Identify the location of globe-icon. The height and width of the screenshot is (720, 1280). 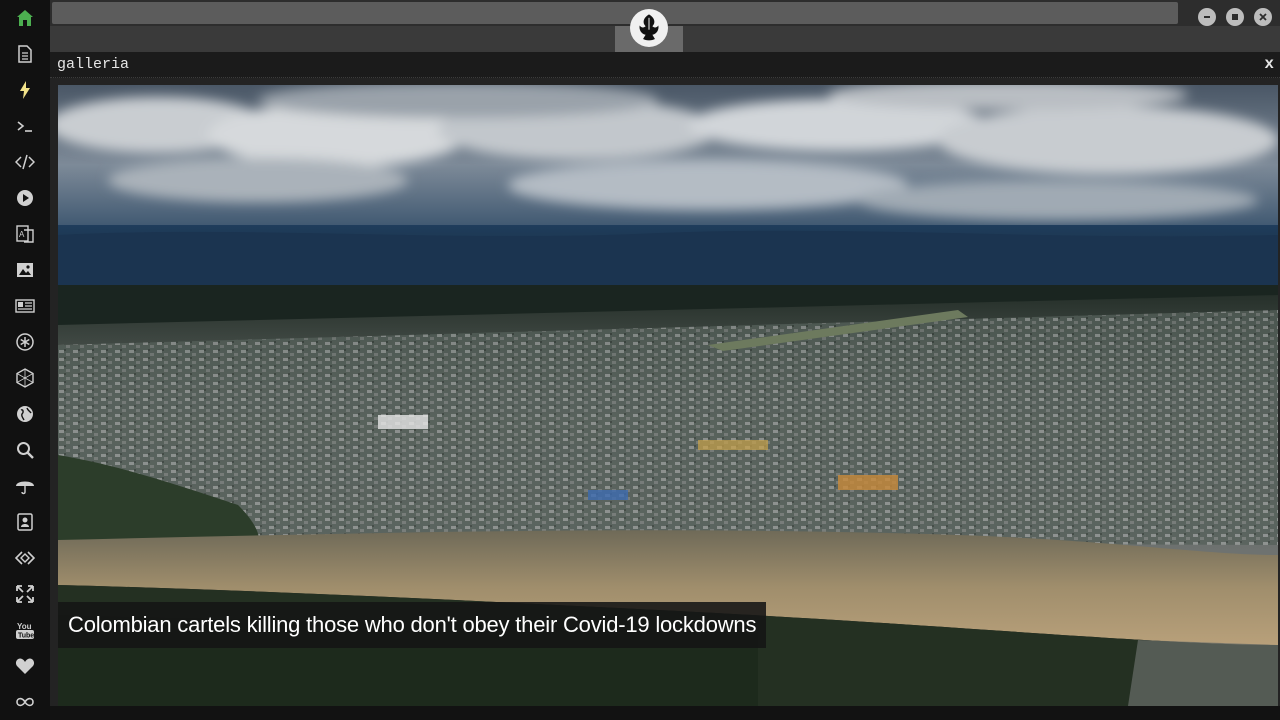
(25, 414).